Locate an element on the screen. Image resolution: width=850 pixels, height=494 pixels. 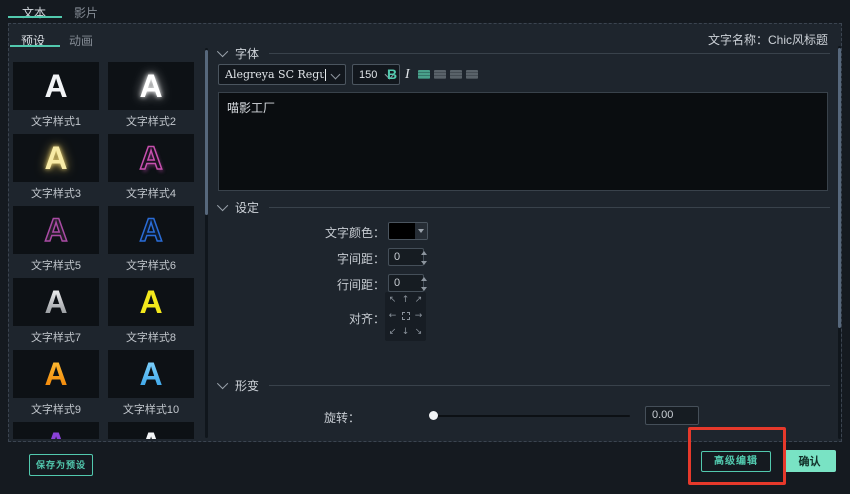
transform-section-header: 形变 is located at coordinates (523, 385).